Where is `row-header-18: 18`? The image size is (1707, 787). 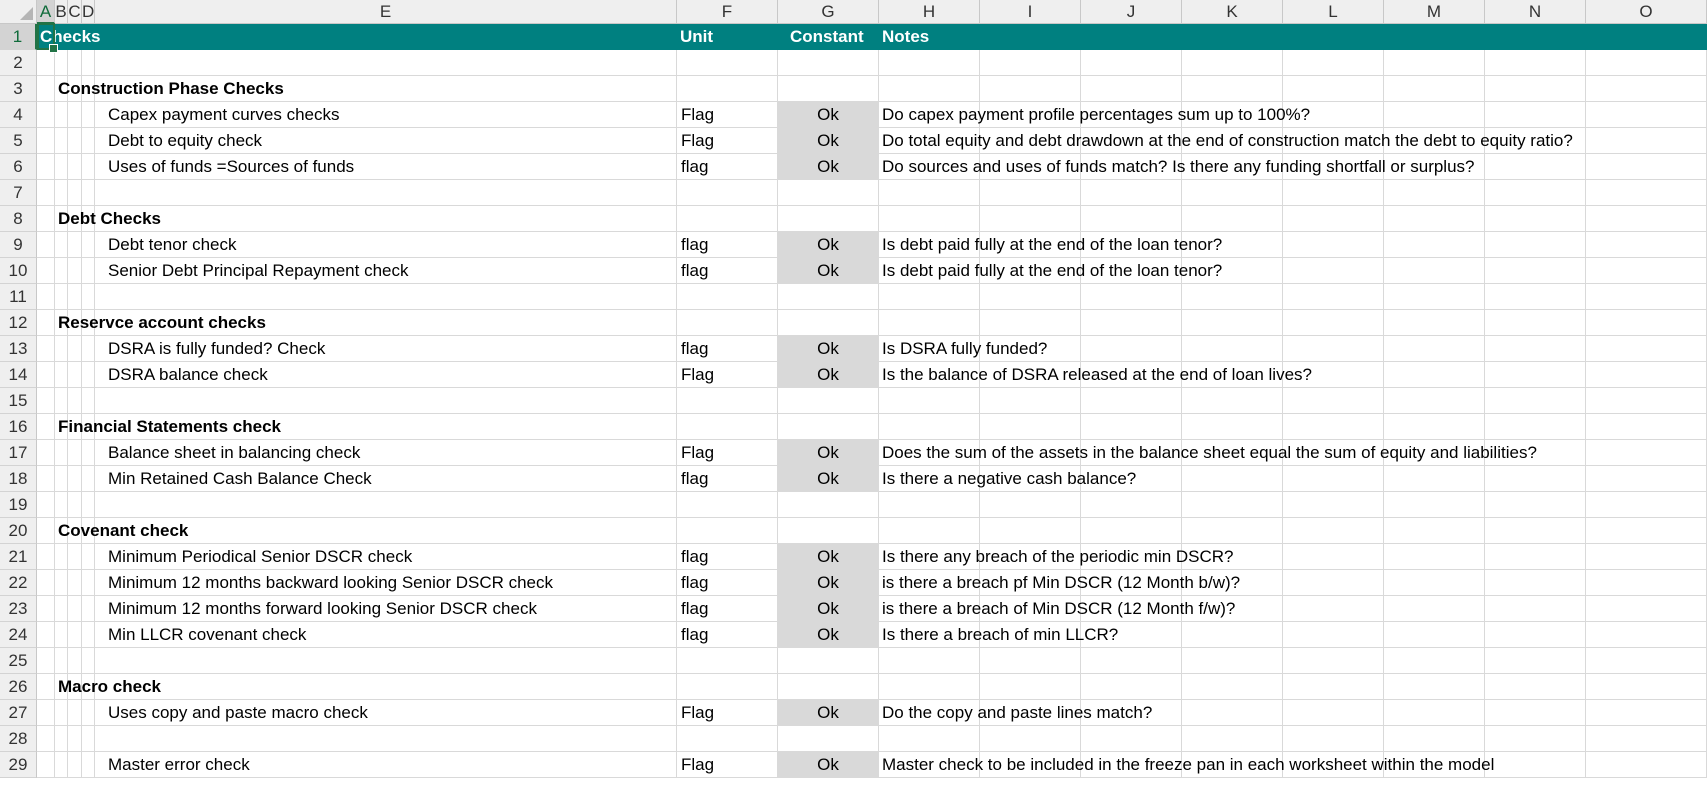
row-header-18: 18 is located at coordinates (18, 479).